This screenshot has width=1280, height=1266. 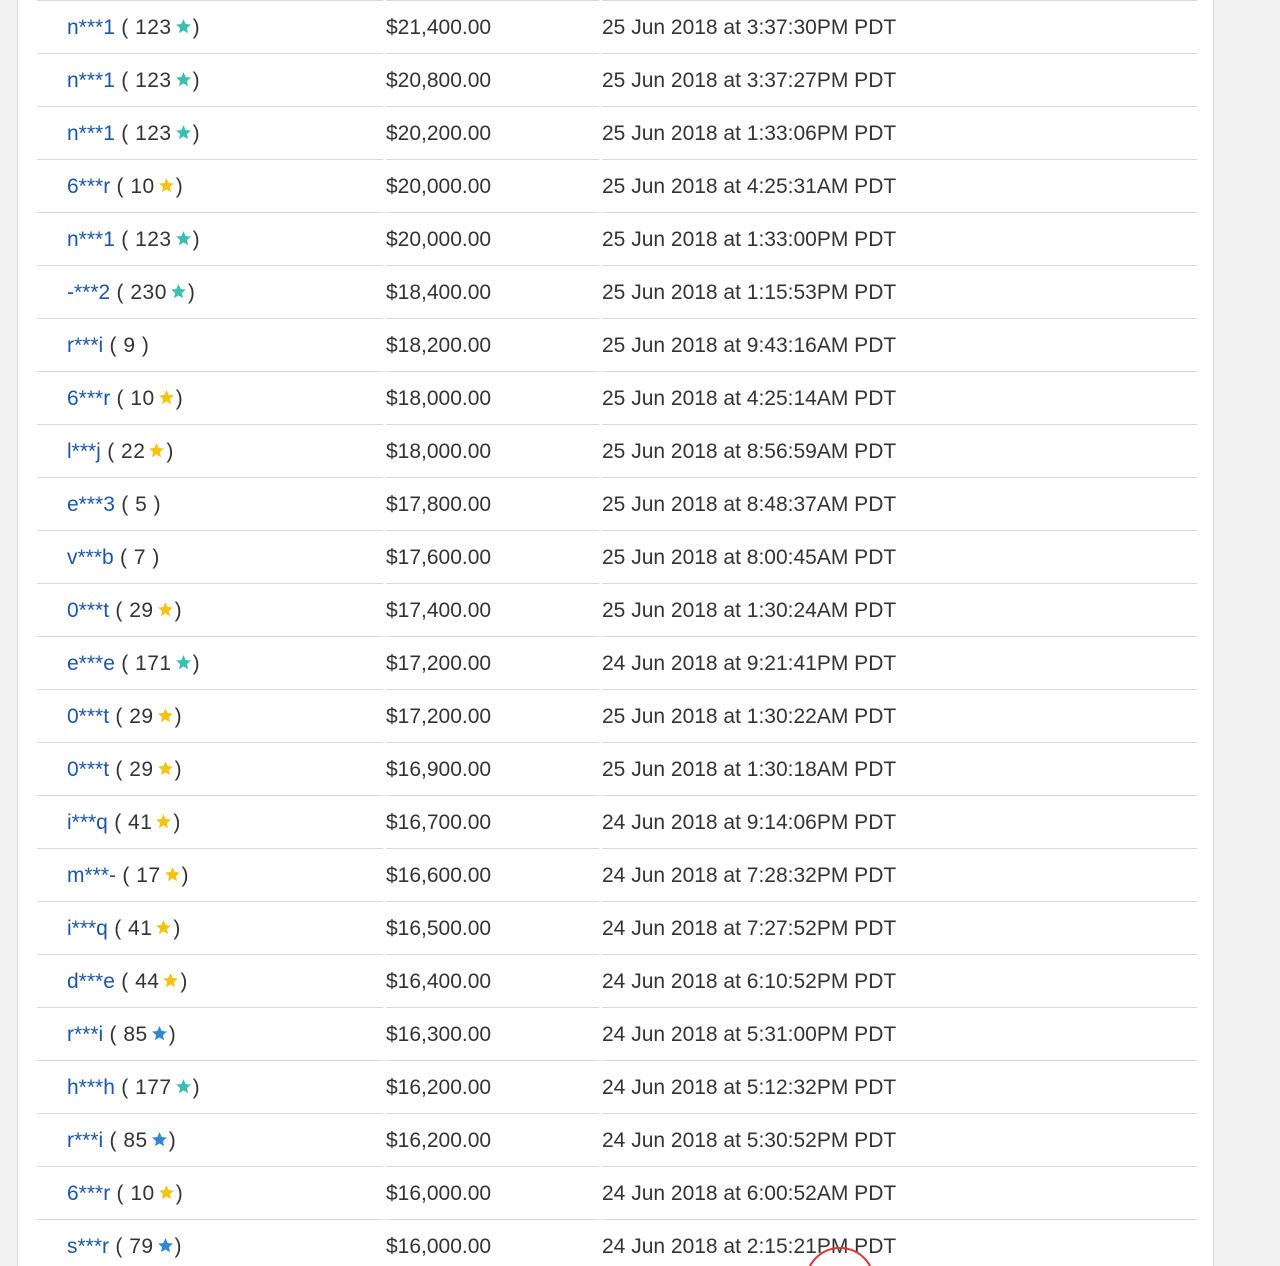 What do you see at coordinates (492, 186) in the screenshot?
I see `bid-amount: $20,000.00` at bounding box center [492, 186].